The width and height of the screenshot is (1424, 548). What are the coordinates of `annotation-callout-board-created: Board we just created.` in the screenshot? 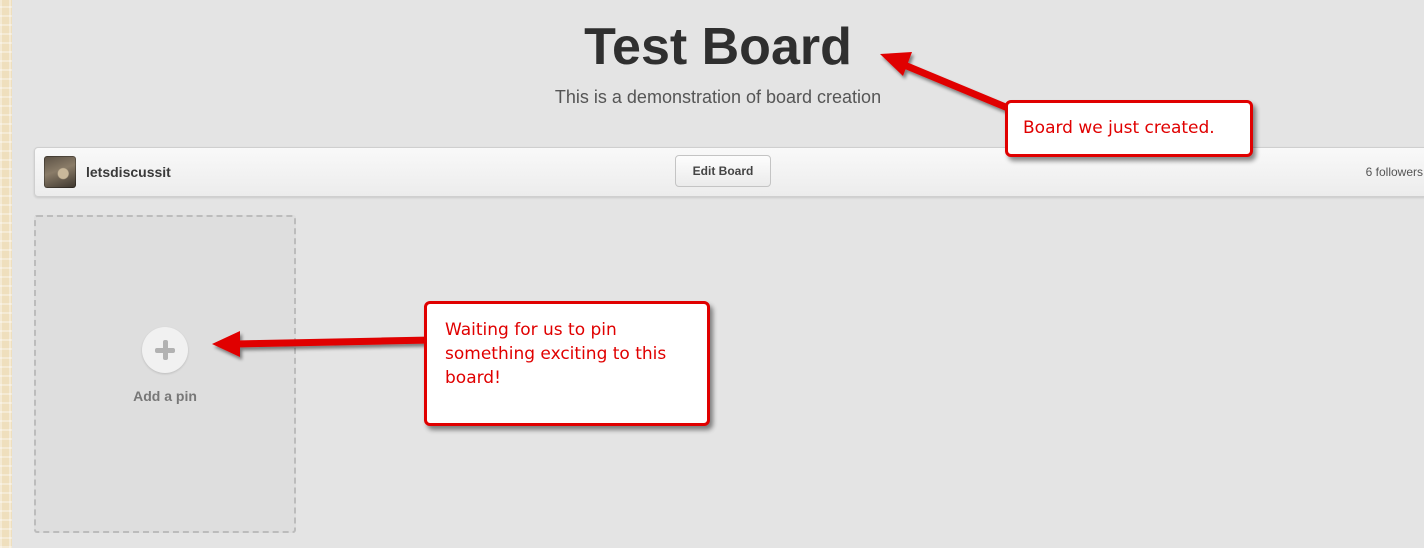 It's located at (1129, 128).